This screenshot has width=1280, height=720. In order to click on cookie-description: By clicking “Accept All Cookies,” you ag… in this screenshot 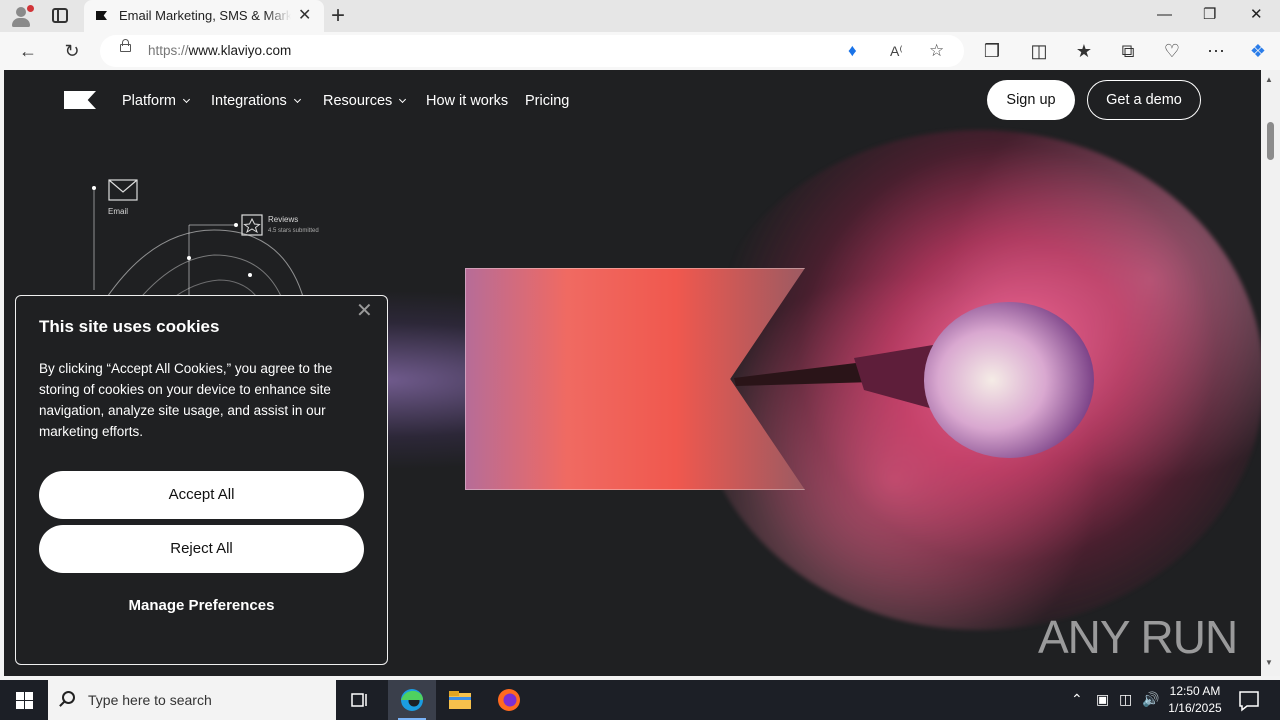, I will do `click(186, 400)`.